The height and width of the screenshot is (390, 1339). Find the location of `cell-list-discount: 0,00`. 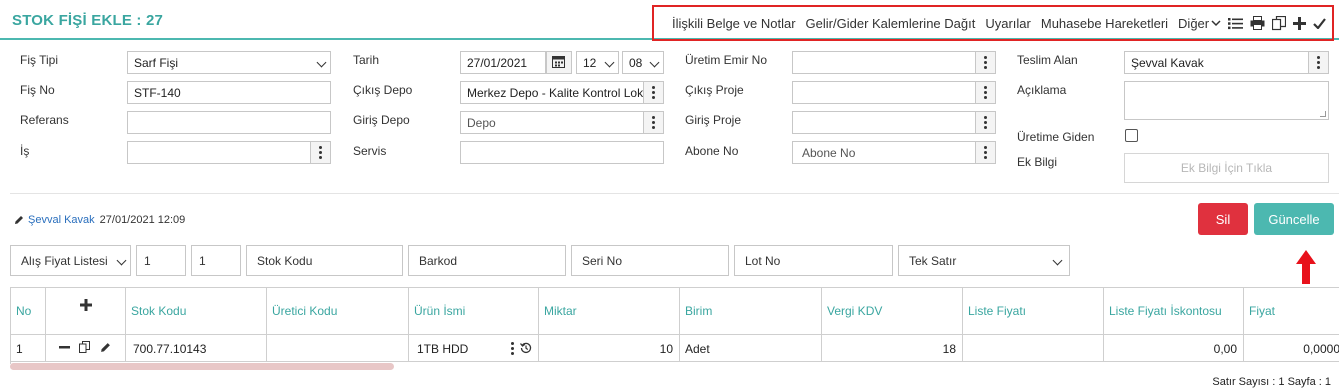

cell-list-discount: 0,00 is located at coordinates (1174, 348).